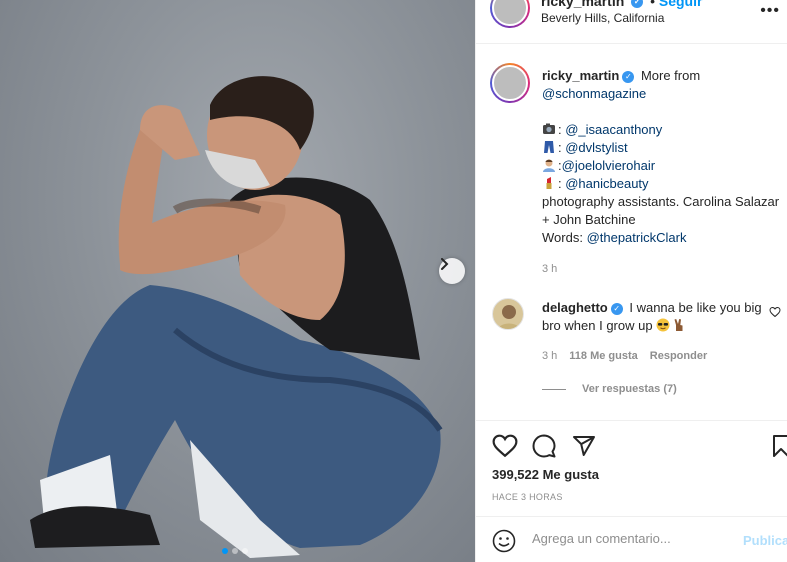 This screenshot has height=562, width=787. Describe the element at coordinates (608, 165) in the screenshot. I see `credit-link: @joelolvierohair` at that location.